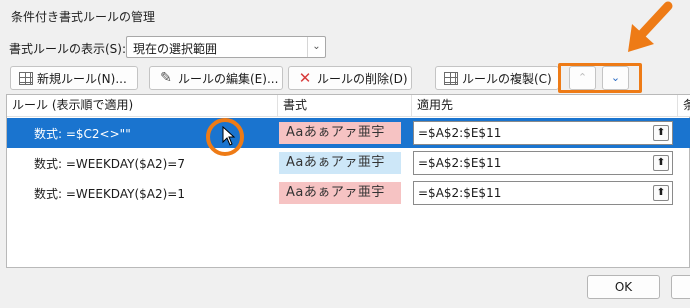 This screenshot has height=308, width=690. What do you see at coordinates (680, 287) in the screenshot?
I see `cancel-button` at bounding box center [680, 287].